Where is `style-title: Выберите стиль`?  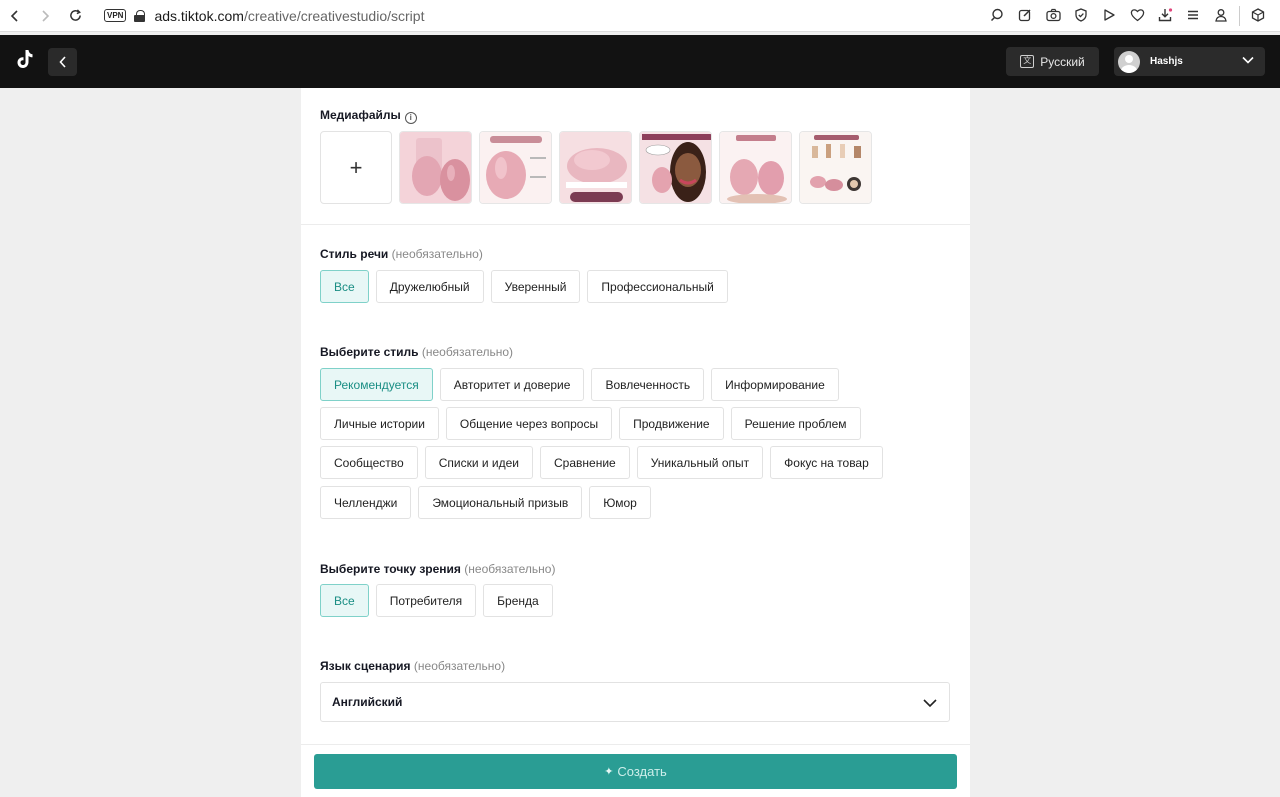
style-title: Выберите стиль is located at coordinates (369, 352).